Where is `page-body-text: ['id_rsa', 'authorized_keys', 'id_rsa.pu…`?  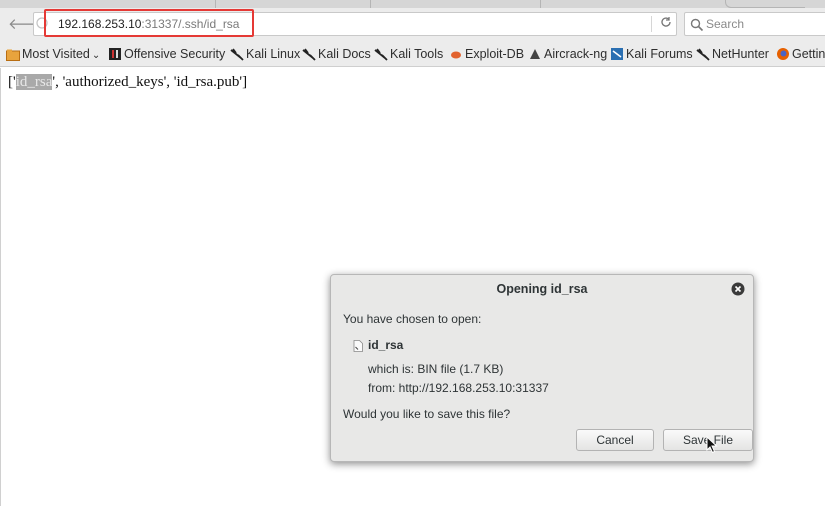 page-body-text: ['id_rsa', 'authorized_keys', 'id_rsa.pu… is located at coordinates (127, 82).